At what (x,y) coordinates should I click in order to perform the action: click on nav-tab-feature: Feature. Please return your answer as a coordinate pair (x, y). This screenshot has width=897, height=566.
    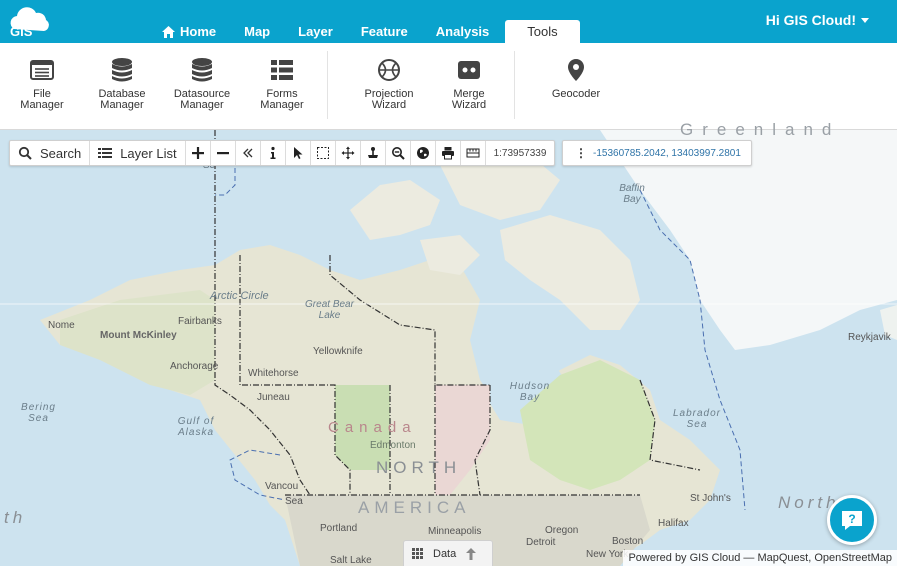
    Looking at the image, I should click on (384, 31).